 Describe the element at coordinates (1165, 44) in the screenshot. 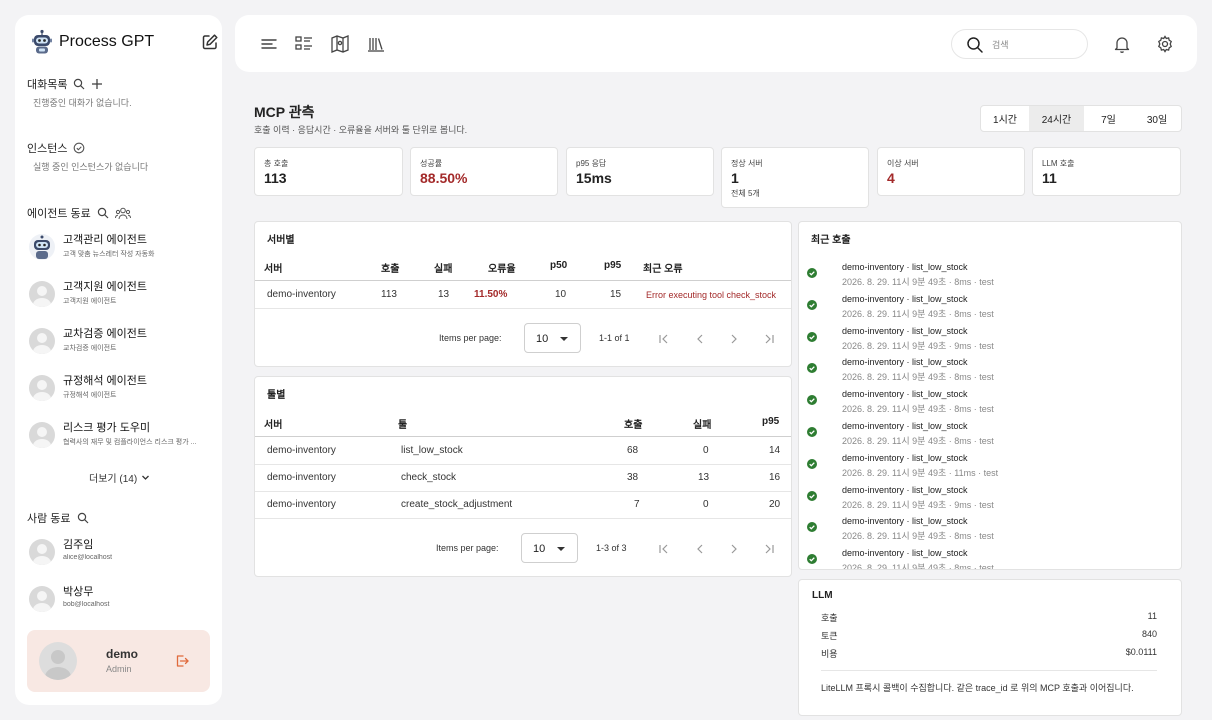

I see `gear-icon` at that location.